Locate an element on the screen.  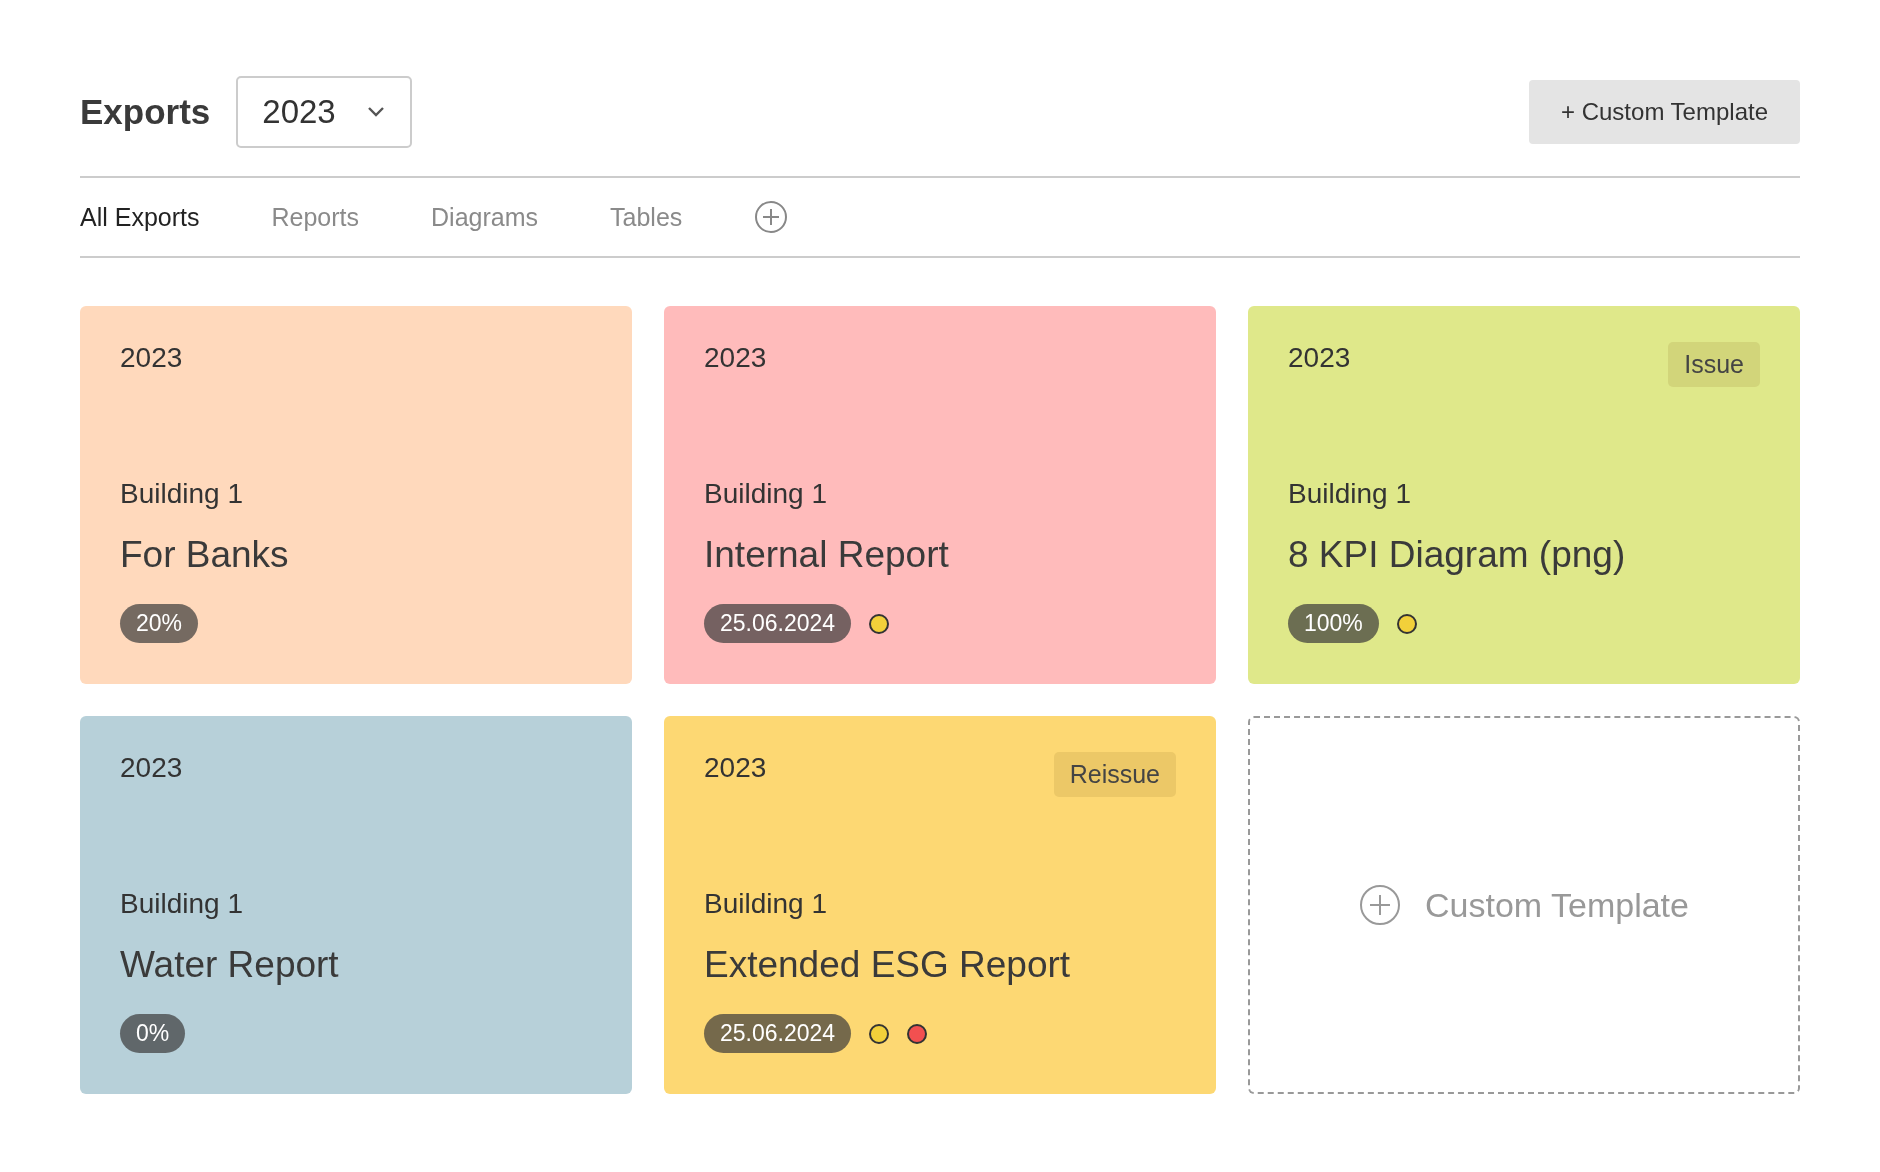
tab: All Exports is located at coordinates (140, 217).